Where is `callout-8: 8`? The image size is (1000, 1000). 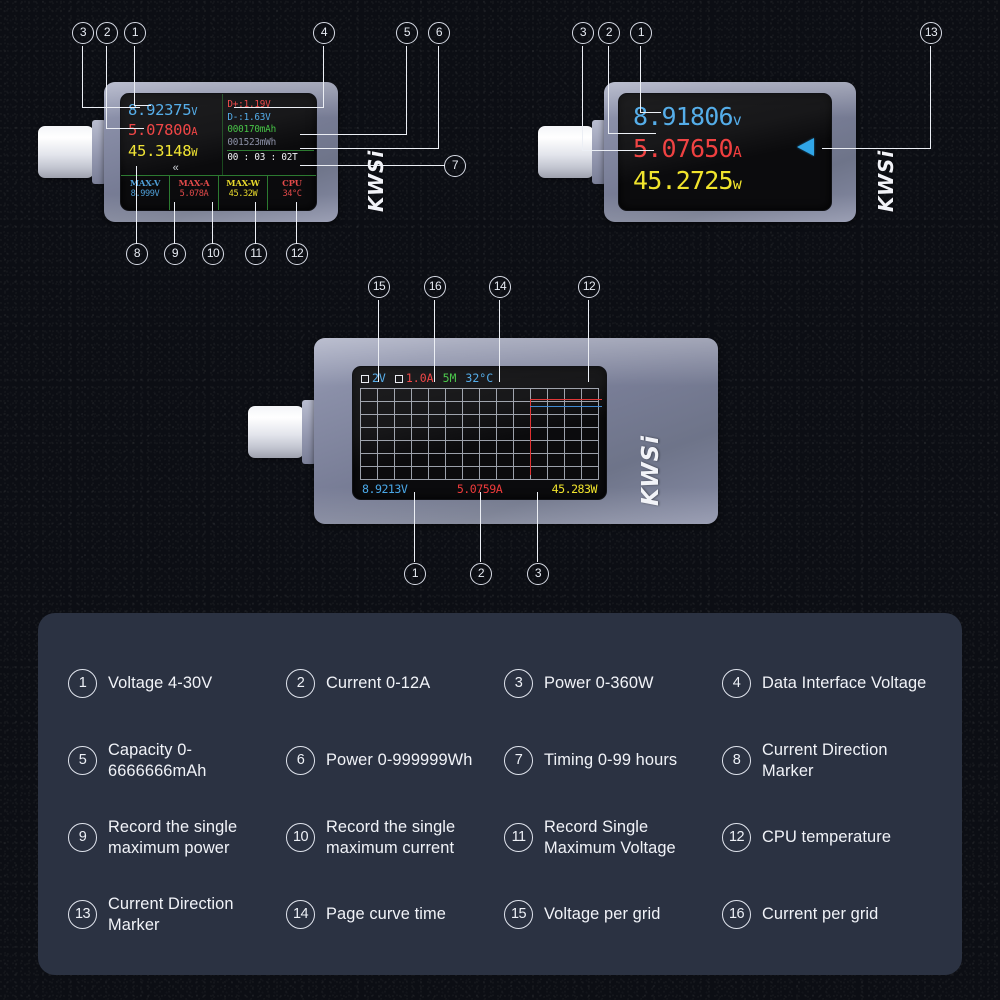
callout-8: 8 is located at coordinates (137, 254).